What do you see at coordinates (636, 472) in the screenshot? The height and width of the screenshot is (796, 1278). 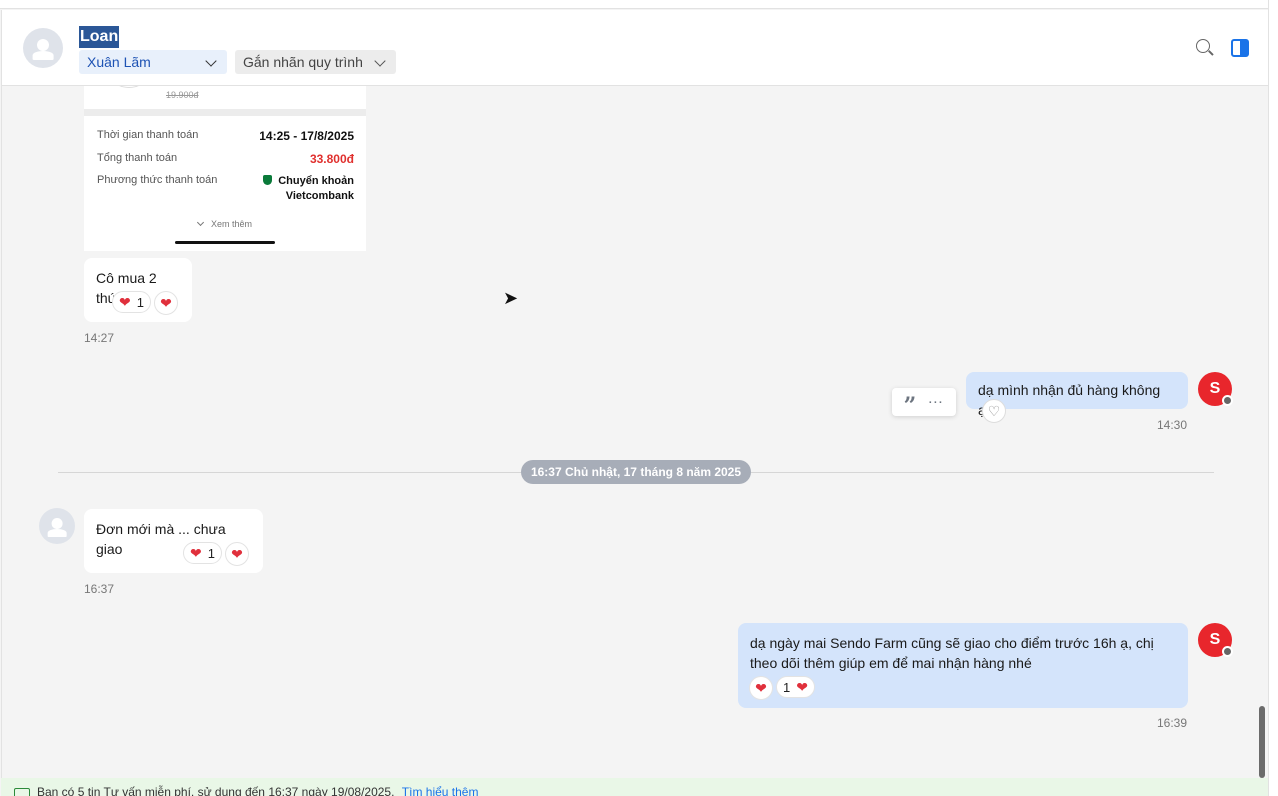 I see `date-divider: 16:37 Chủ nhật, 17 tháng 8 năm 2025` at bounding box center [636, 472].